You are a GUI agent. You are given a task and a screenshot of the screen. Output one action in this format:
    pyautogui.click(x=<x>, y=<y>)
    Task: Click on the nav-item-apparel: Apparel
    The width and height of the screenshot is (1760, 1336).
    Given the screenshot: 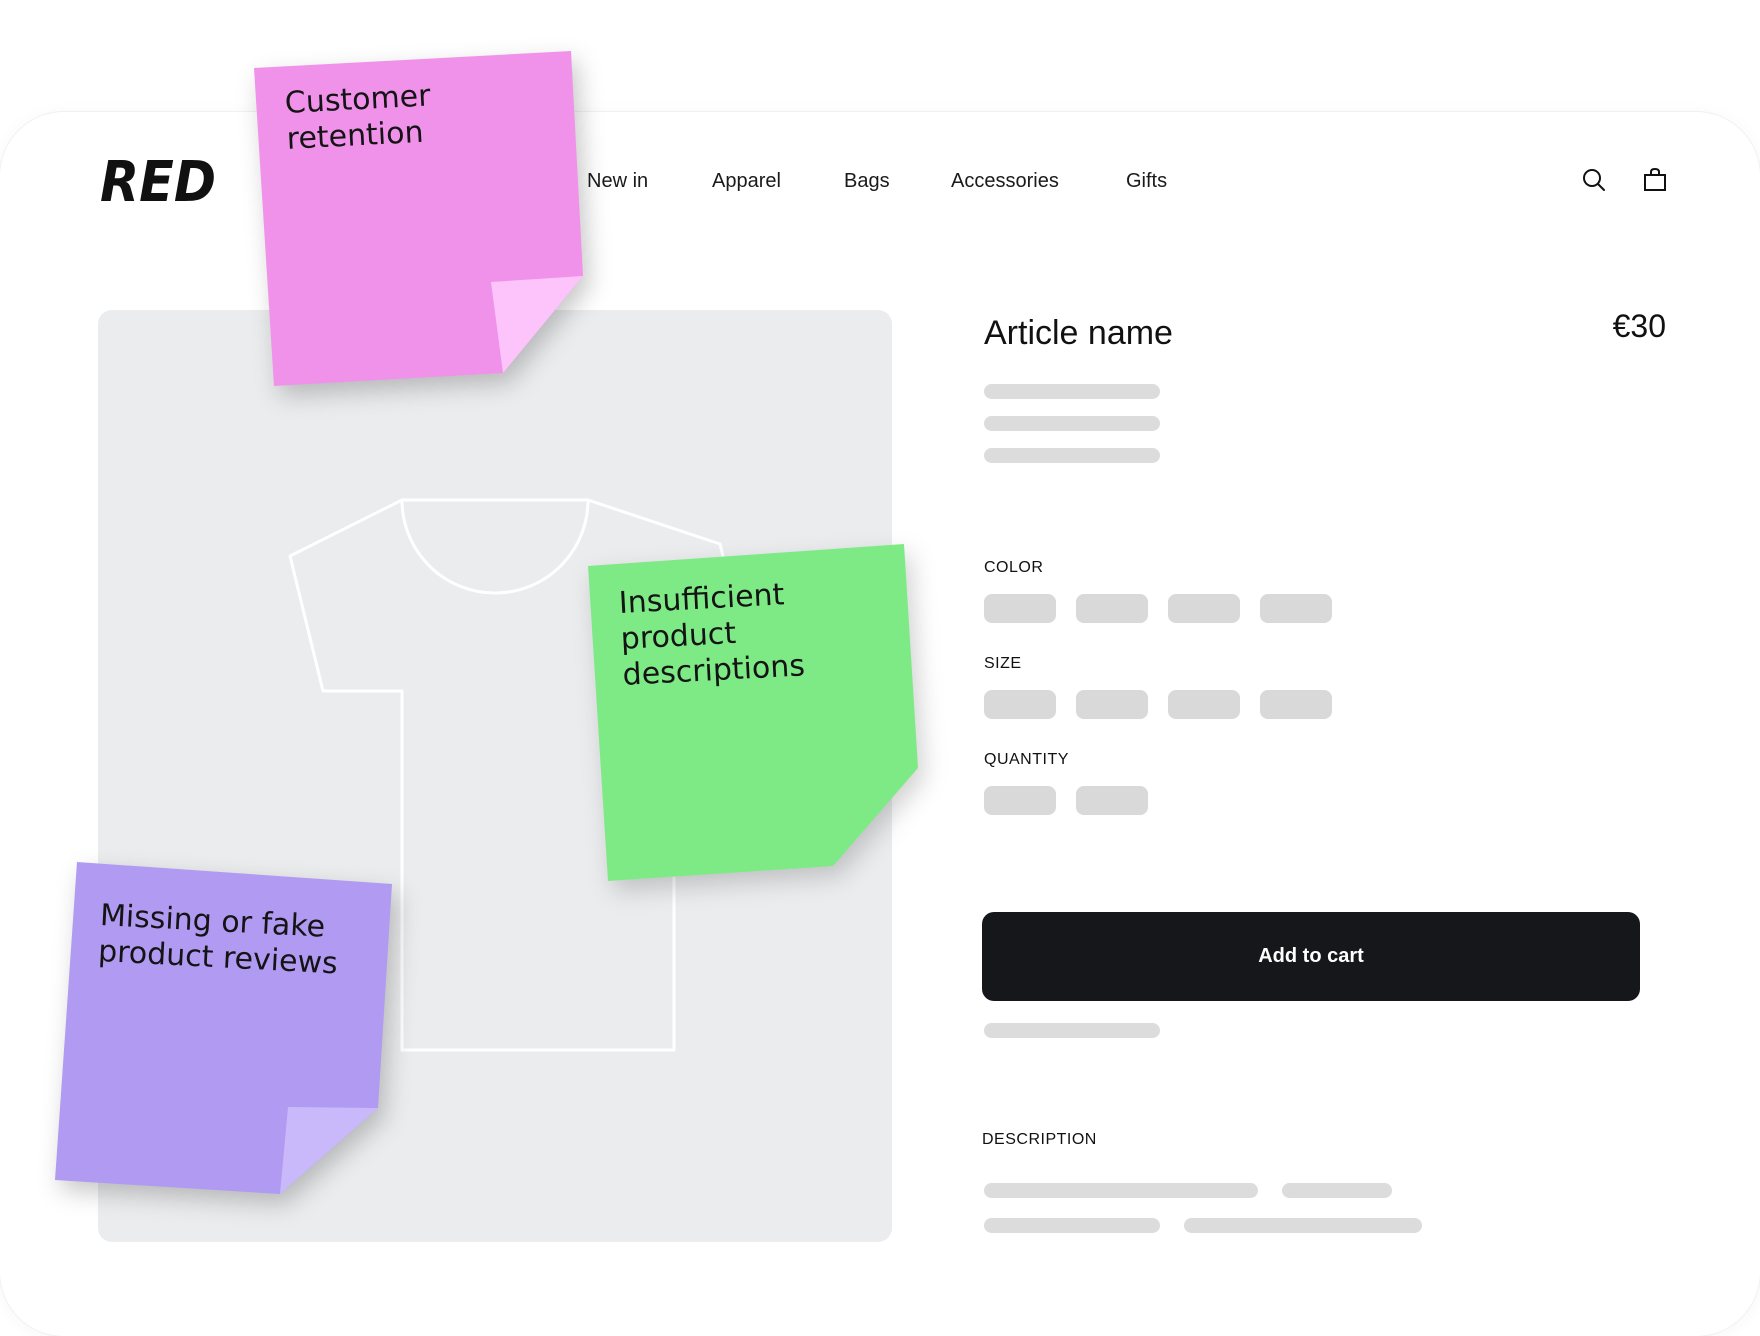 What is the action you would take?
    pyautogui.click(x=746, y=181)
    